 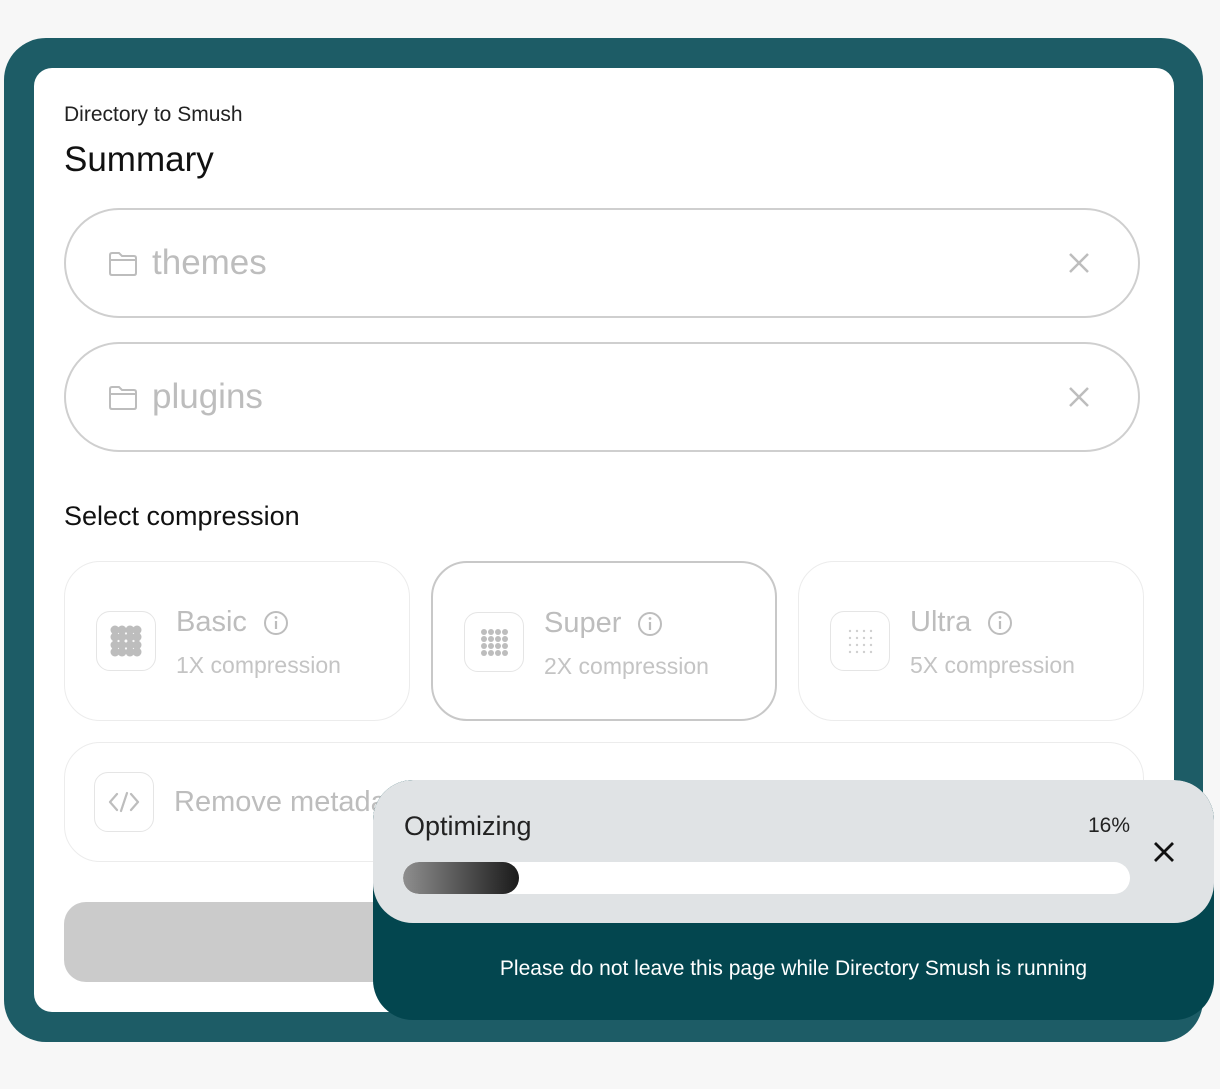 I want to click on progress-panel: Optimizing 16%, so click(x=793, y=851).